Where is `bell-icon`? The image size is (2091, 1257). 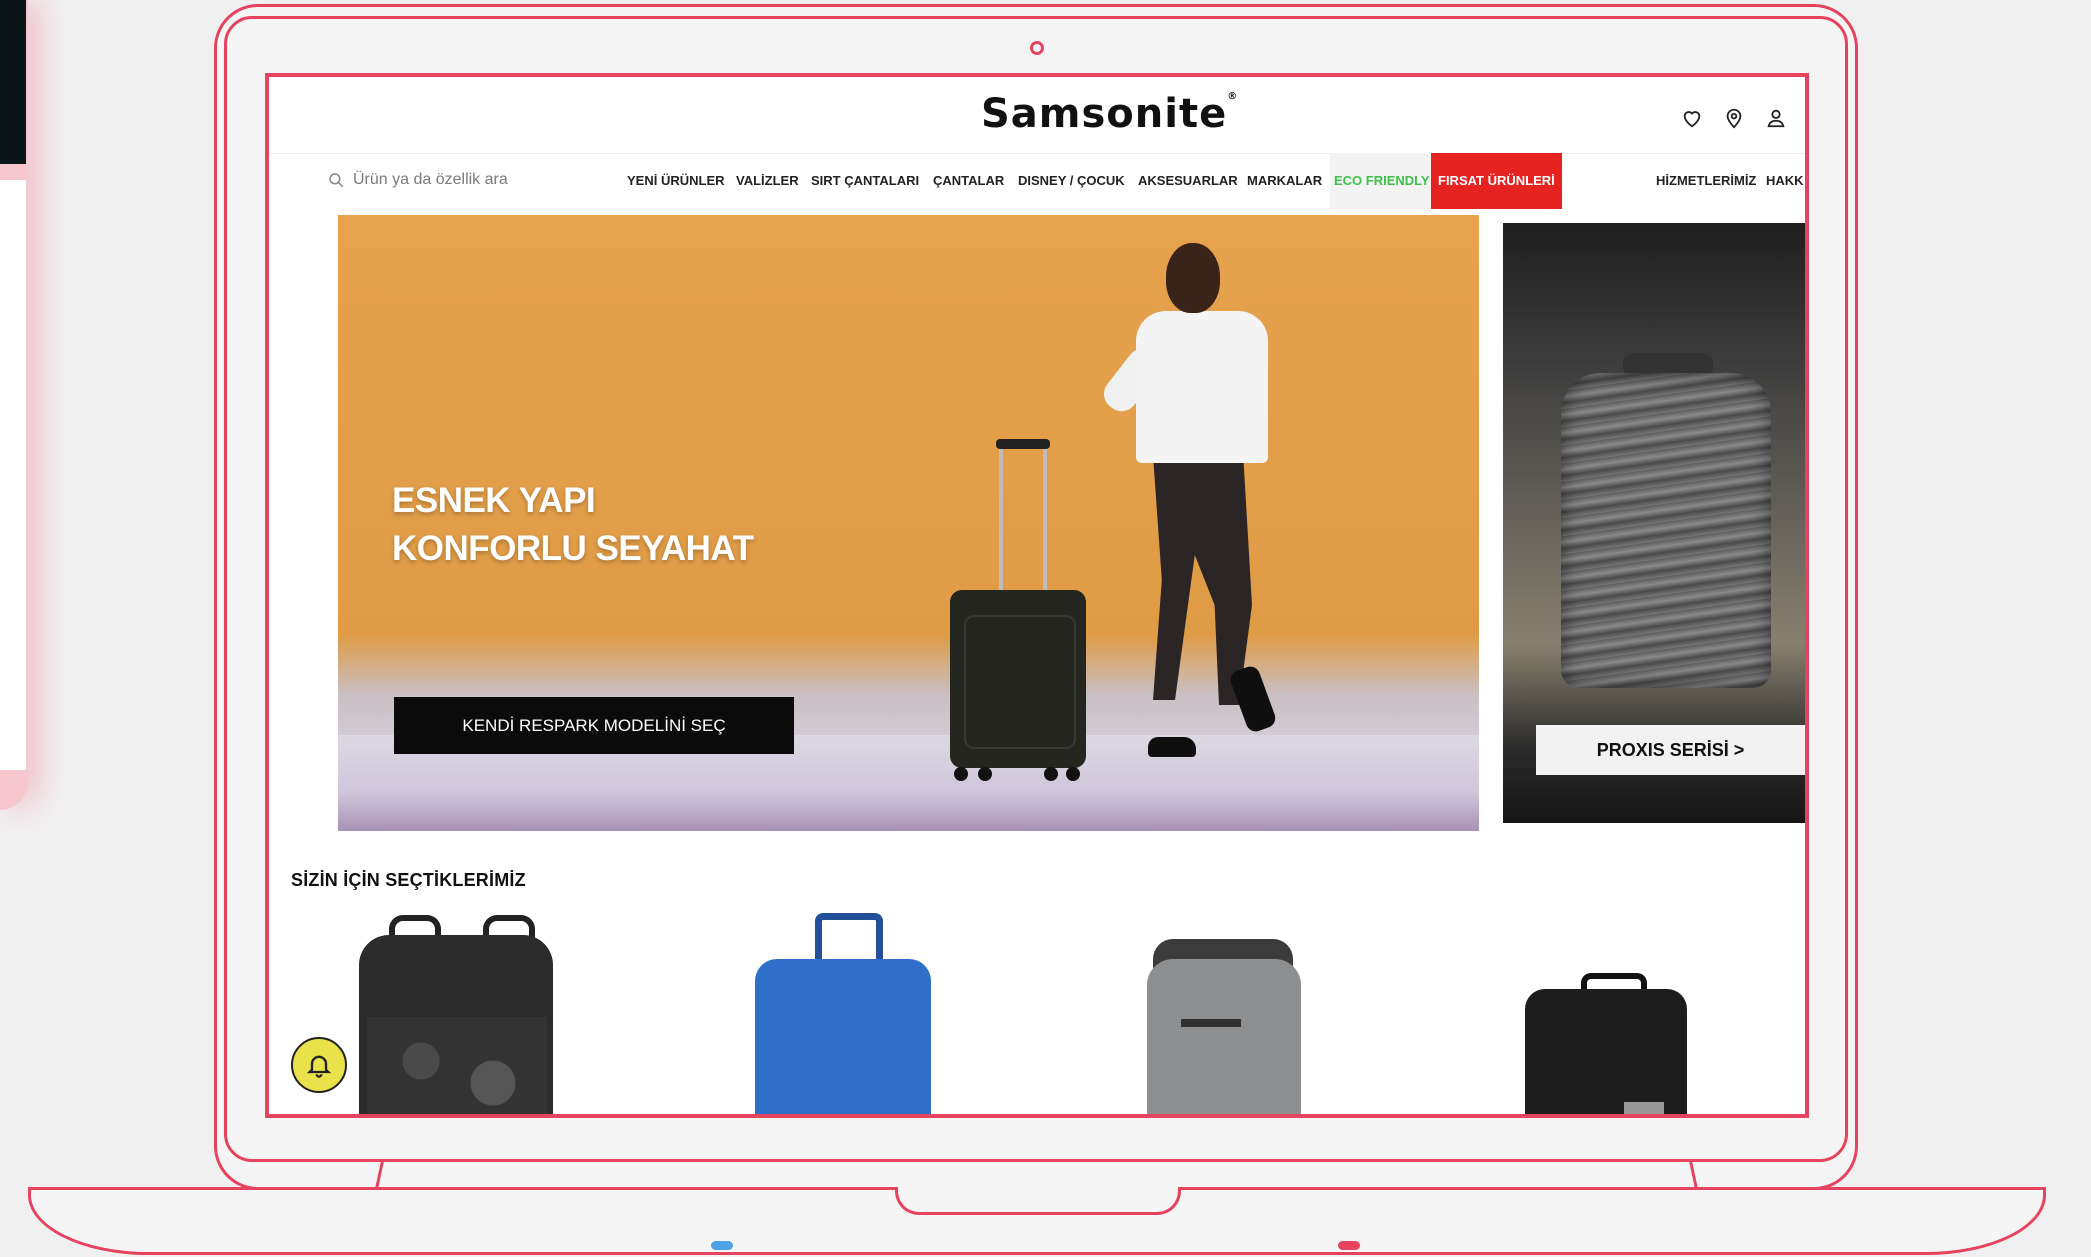
bell-icon is located at coordinates (319, 1066).